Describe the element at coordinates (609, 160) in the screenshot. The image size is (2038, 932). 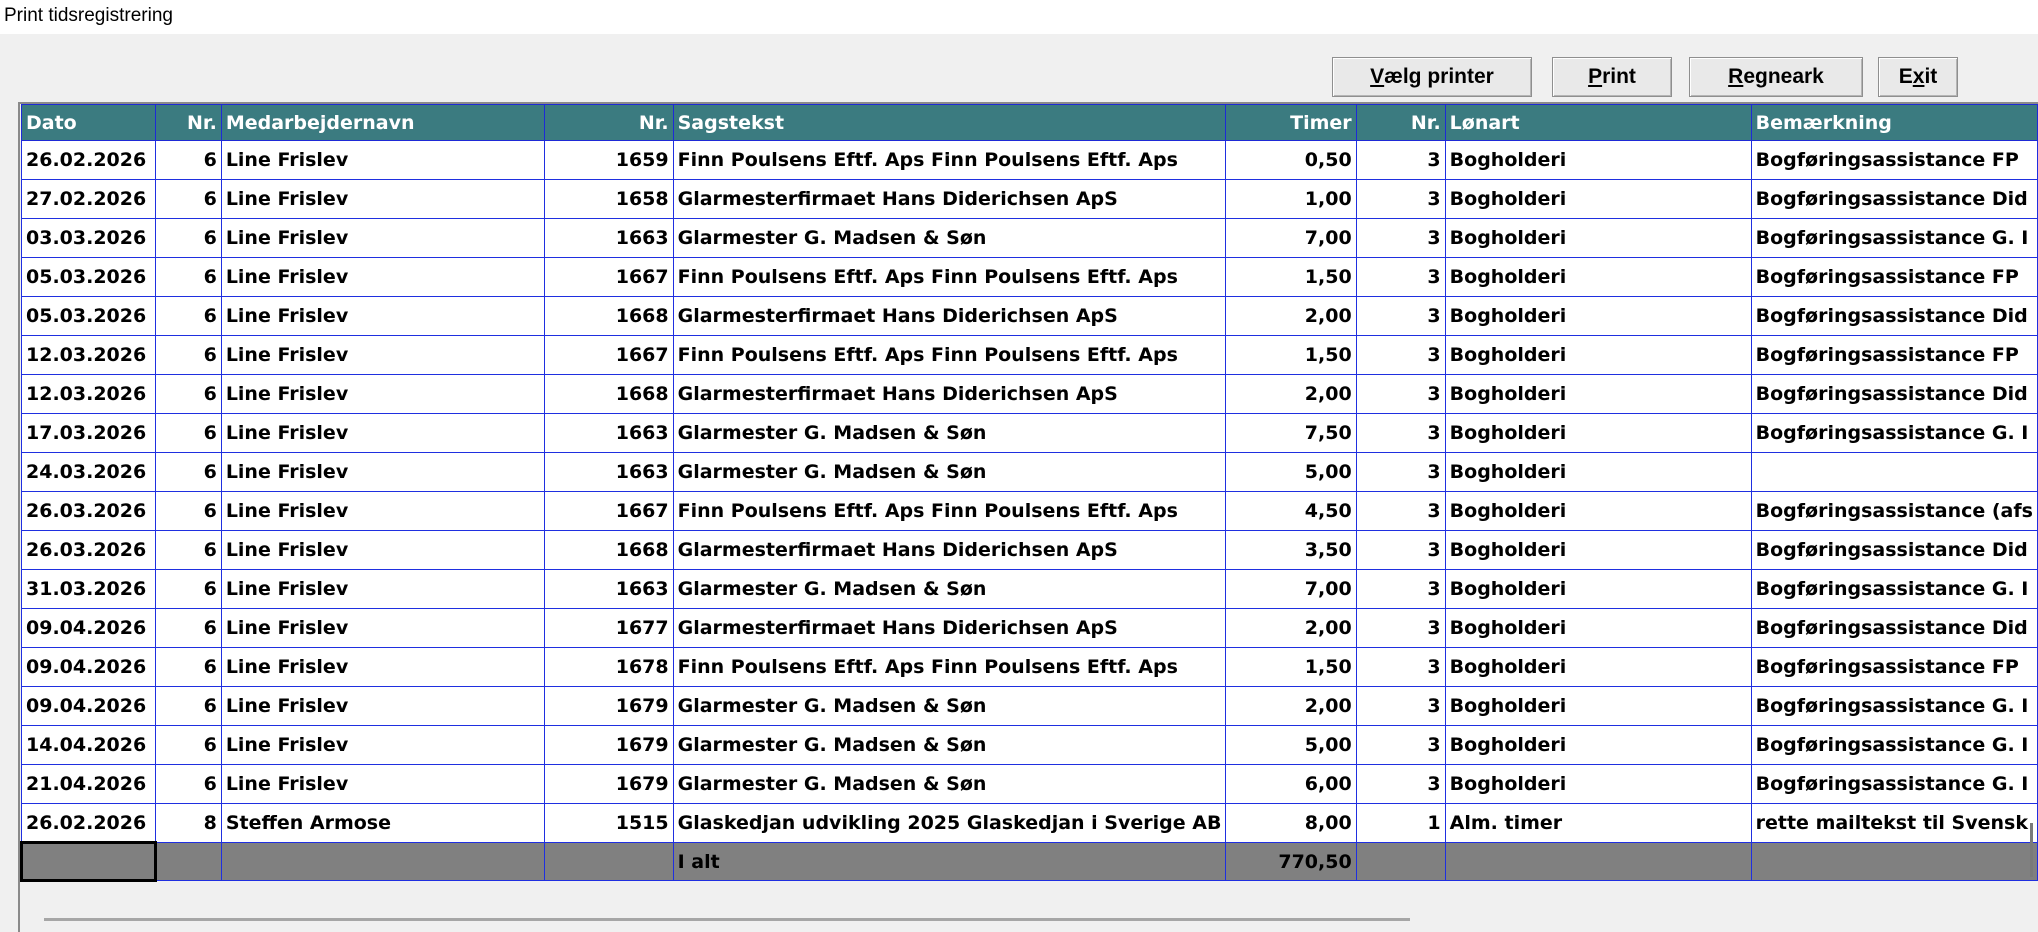
I see `cell-case-nr: 1659` at that location.